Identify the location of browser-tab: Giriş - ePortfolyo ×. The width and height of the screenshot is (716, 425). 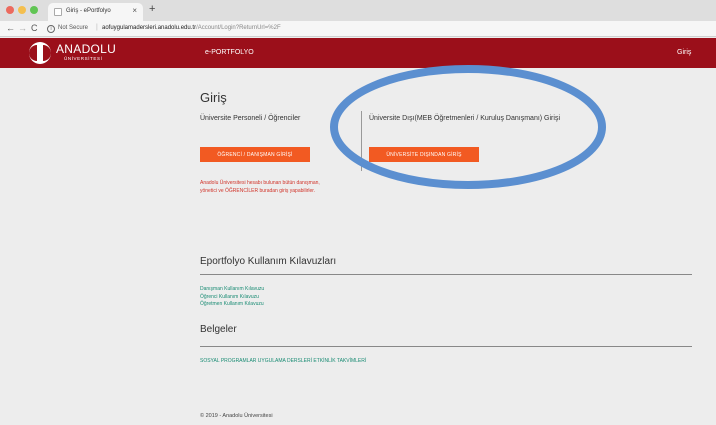
(95, 12).